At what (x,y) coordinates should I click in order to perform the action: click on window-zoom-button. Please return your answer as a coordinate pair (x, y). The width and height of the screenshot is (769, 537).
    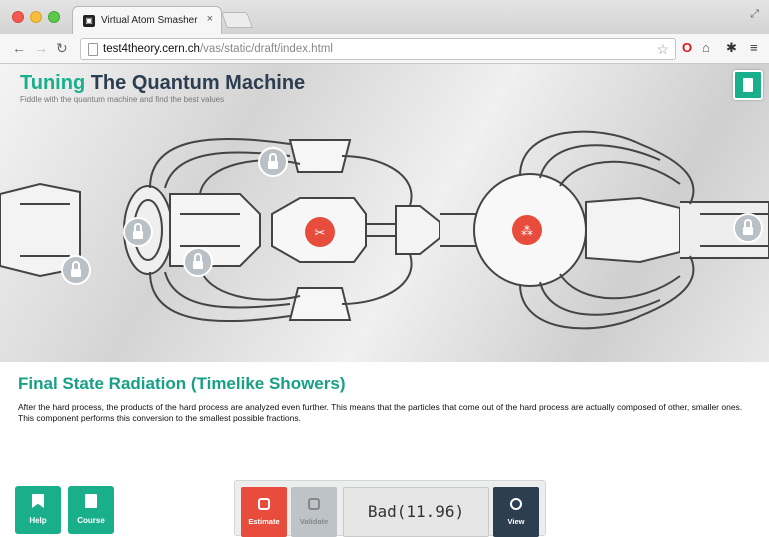
    Looking at the image, I should click on (54, 17).